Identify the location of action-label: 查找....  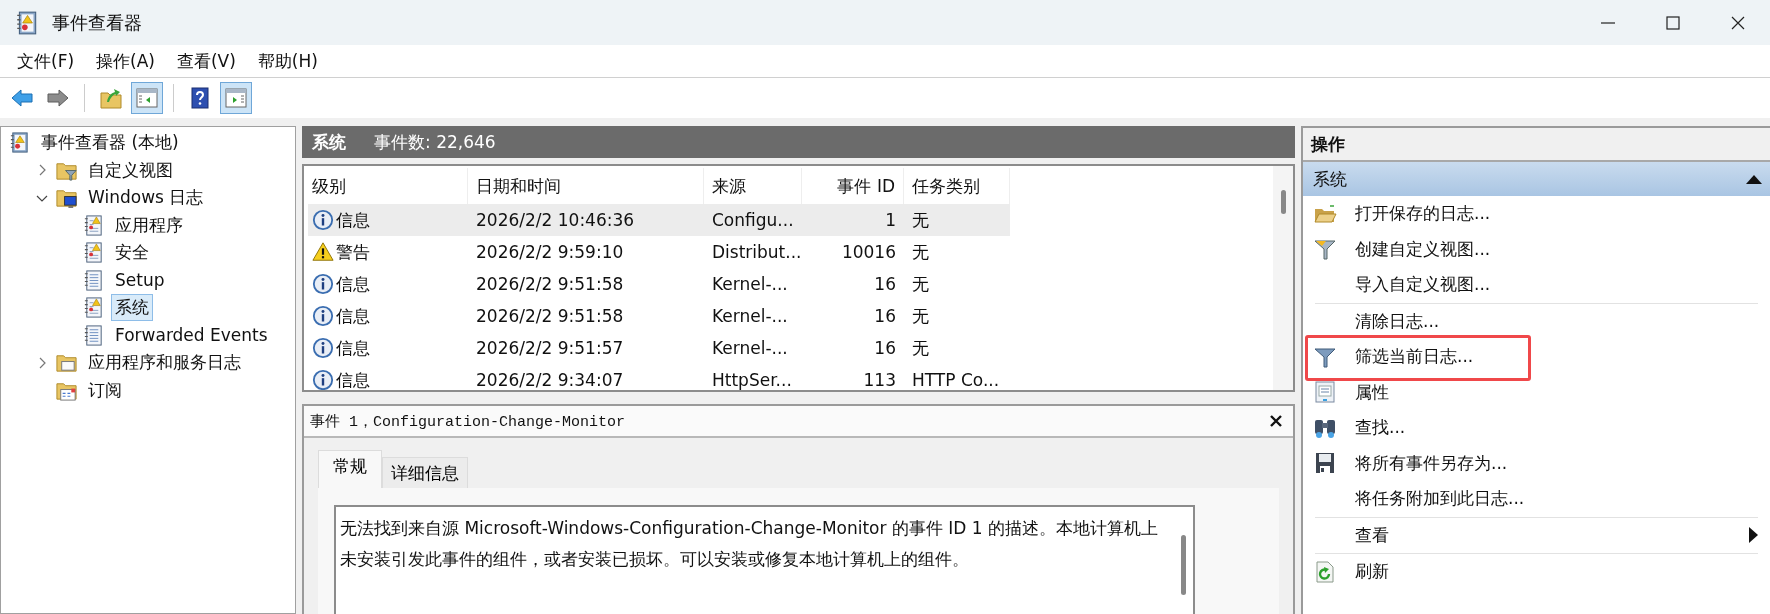
(1380, 428).